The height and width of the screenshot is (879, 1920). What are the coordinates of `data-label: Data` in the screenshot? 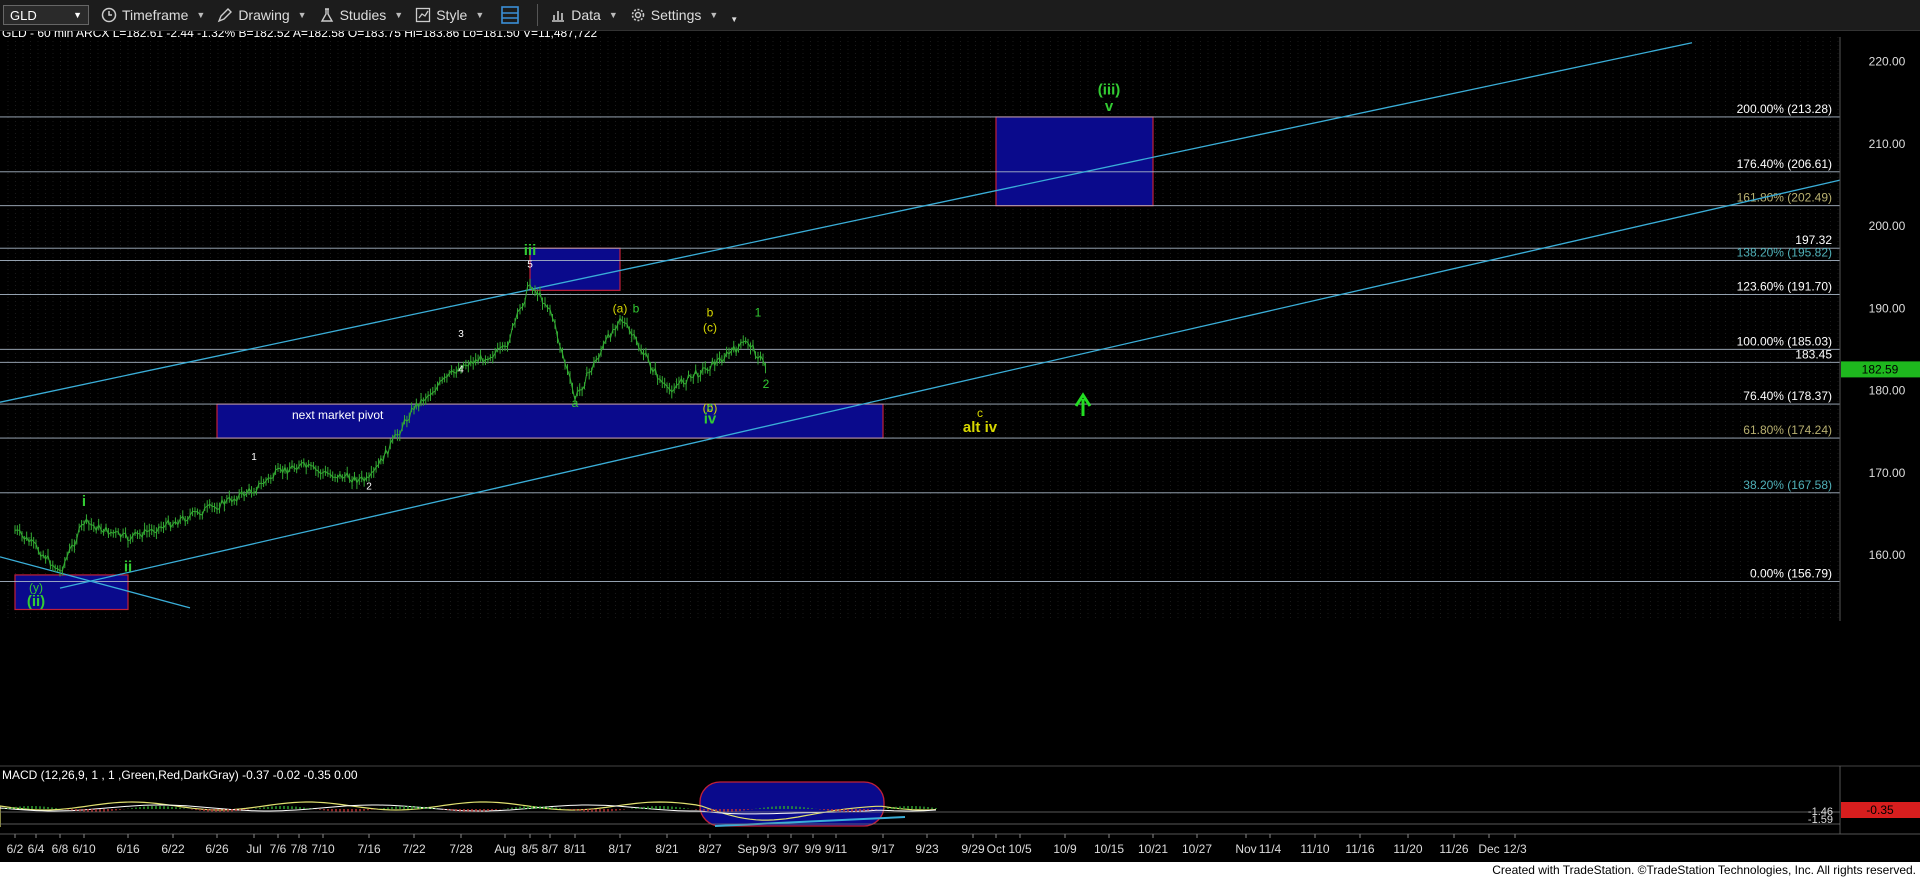 It's located at (586, 15).